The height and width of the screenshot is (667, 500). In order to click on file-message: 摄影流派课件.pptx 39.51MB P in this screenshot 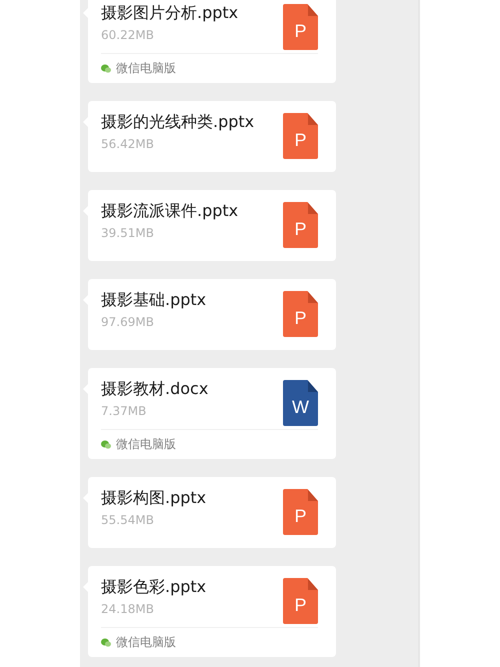, I will do `click(212, 225)`.